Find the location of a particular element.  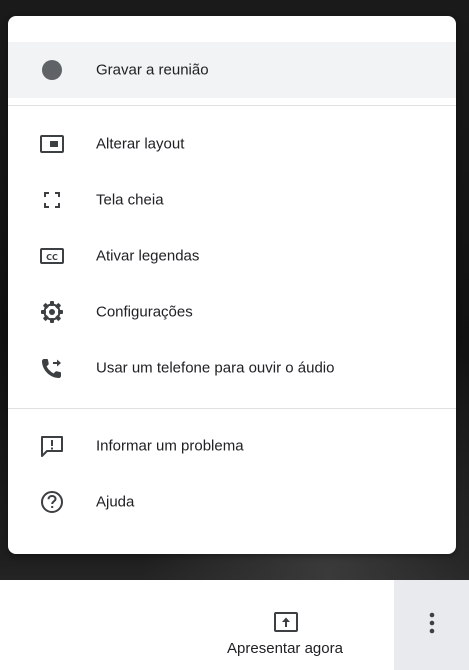

more-options-button is located at coordinates (431, 625).